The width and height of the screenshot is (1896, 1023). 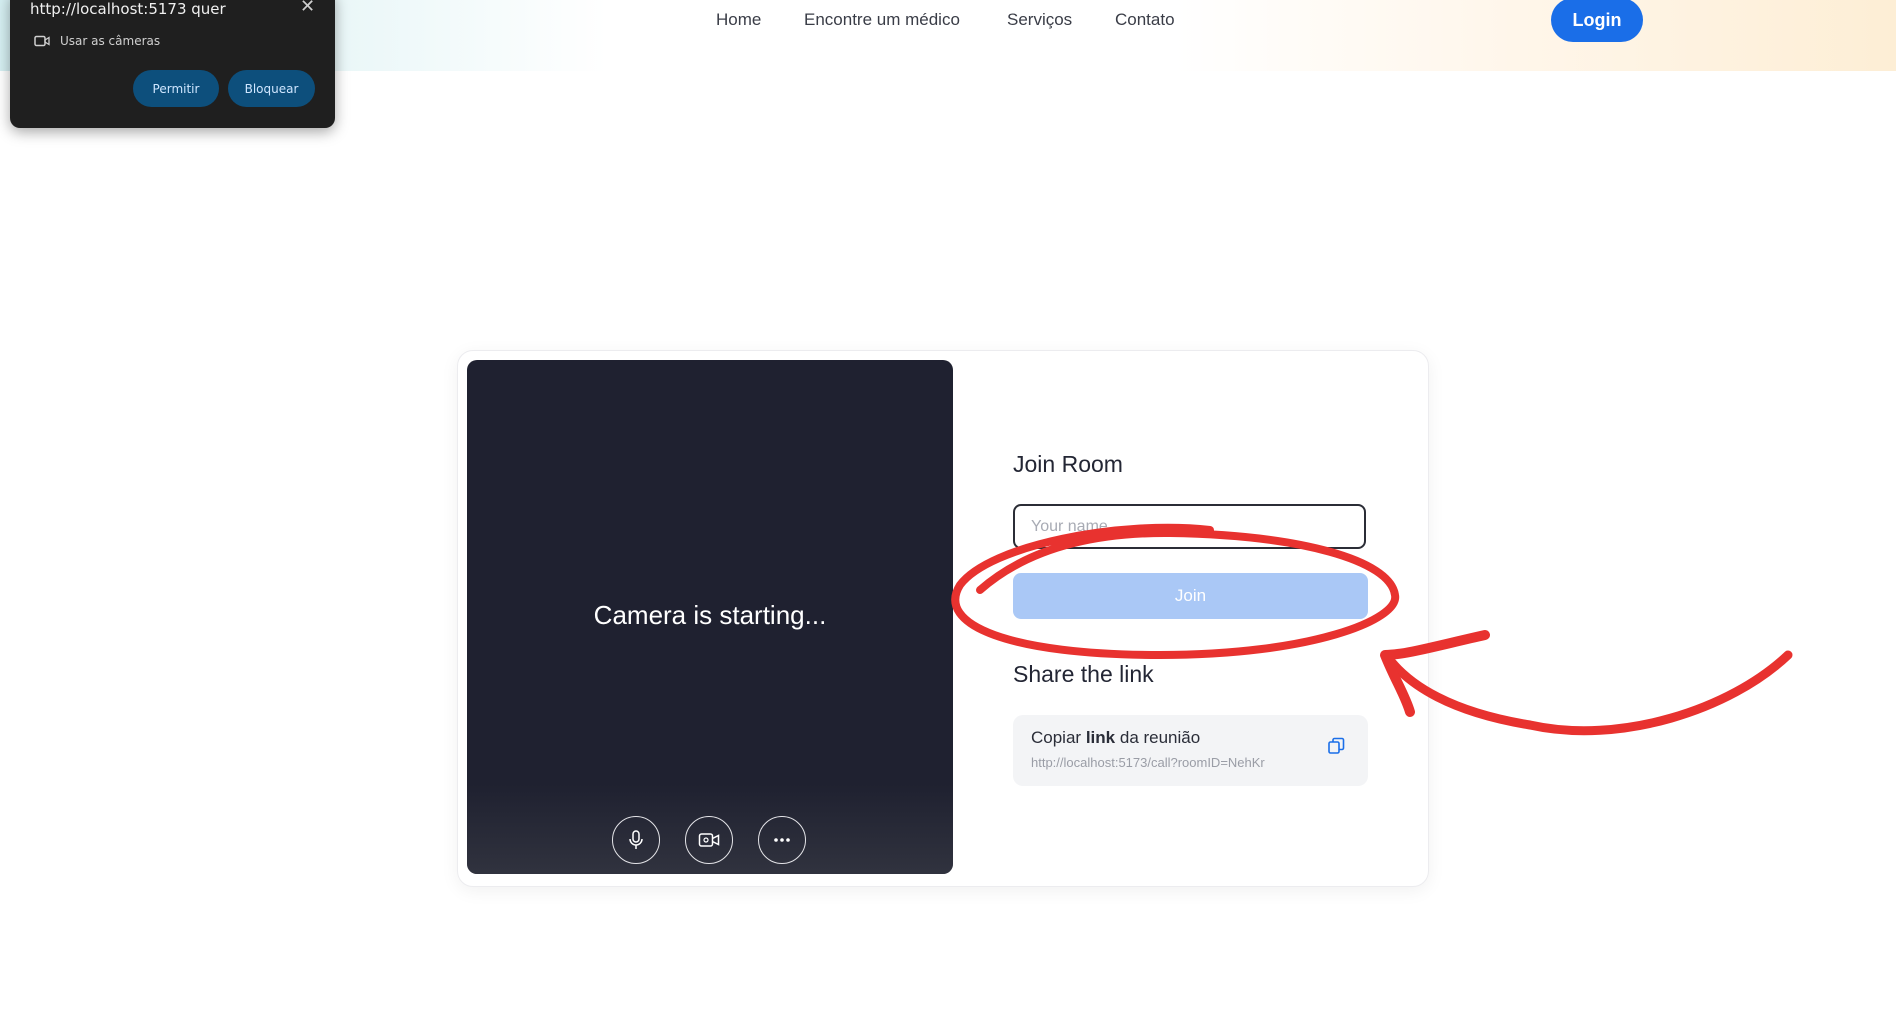 I want to click on permission-title: http://localhost:5173 quer, so click(x=128, y=9).